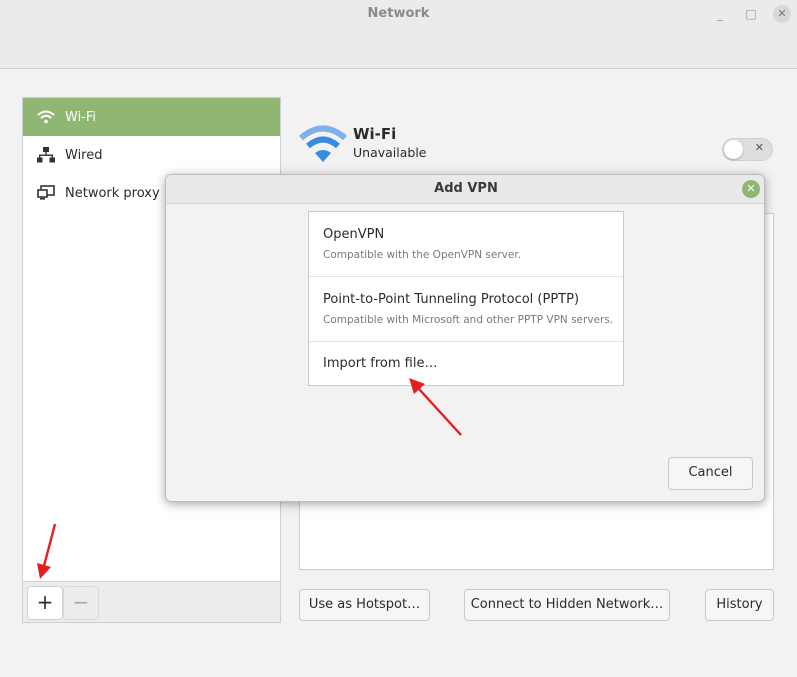 The image size is (797, 677). Describe the element at coordinates (710, 473) in the screenshot. I see `cancel-button: Cancel` at that location.